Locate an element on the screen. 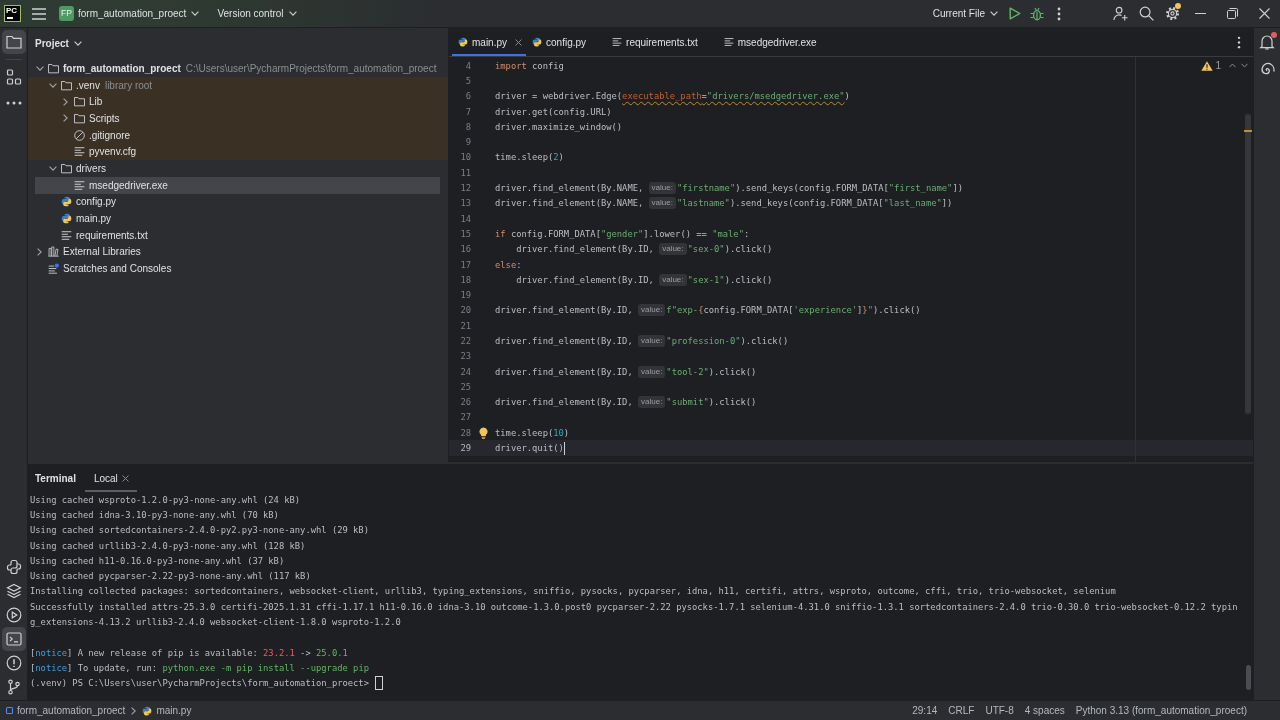 Image resolution: width=1280 pixels, height=720 pixels. line-number: 5 is located at coordinates (467, 80).